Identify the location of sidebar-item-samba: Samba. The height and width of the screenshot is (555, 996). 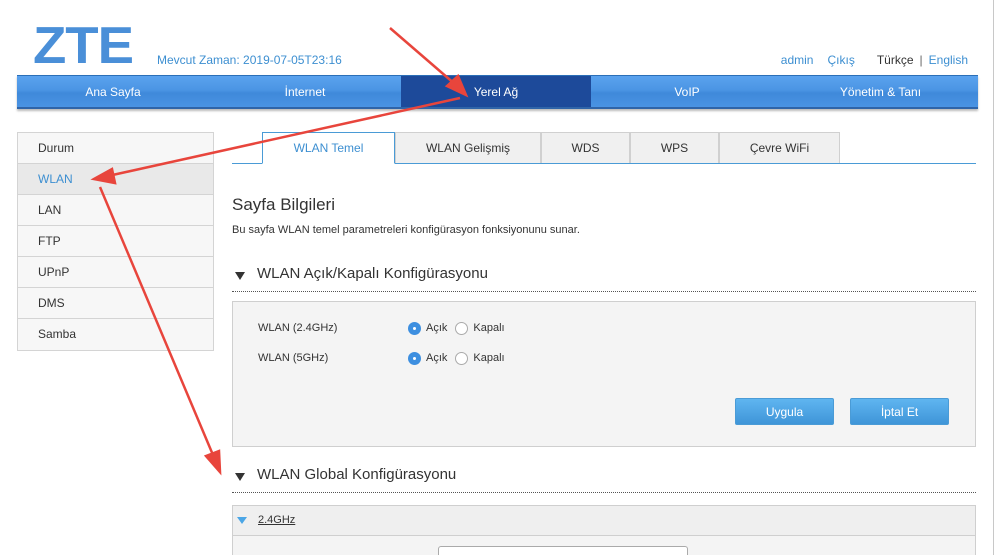
(115, 334).